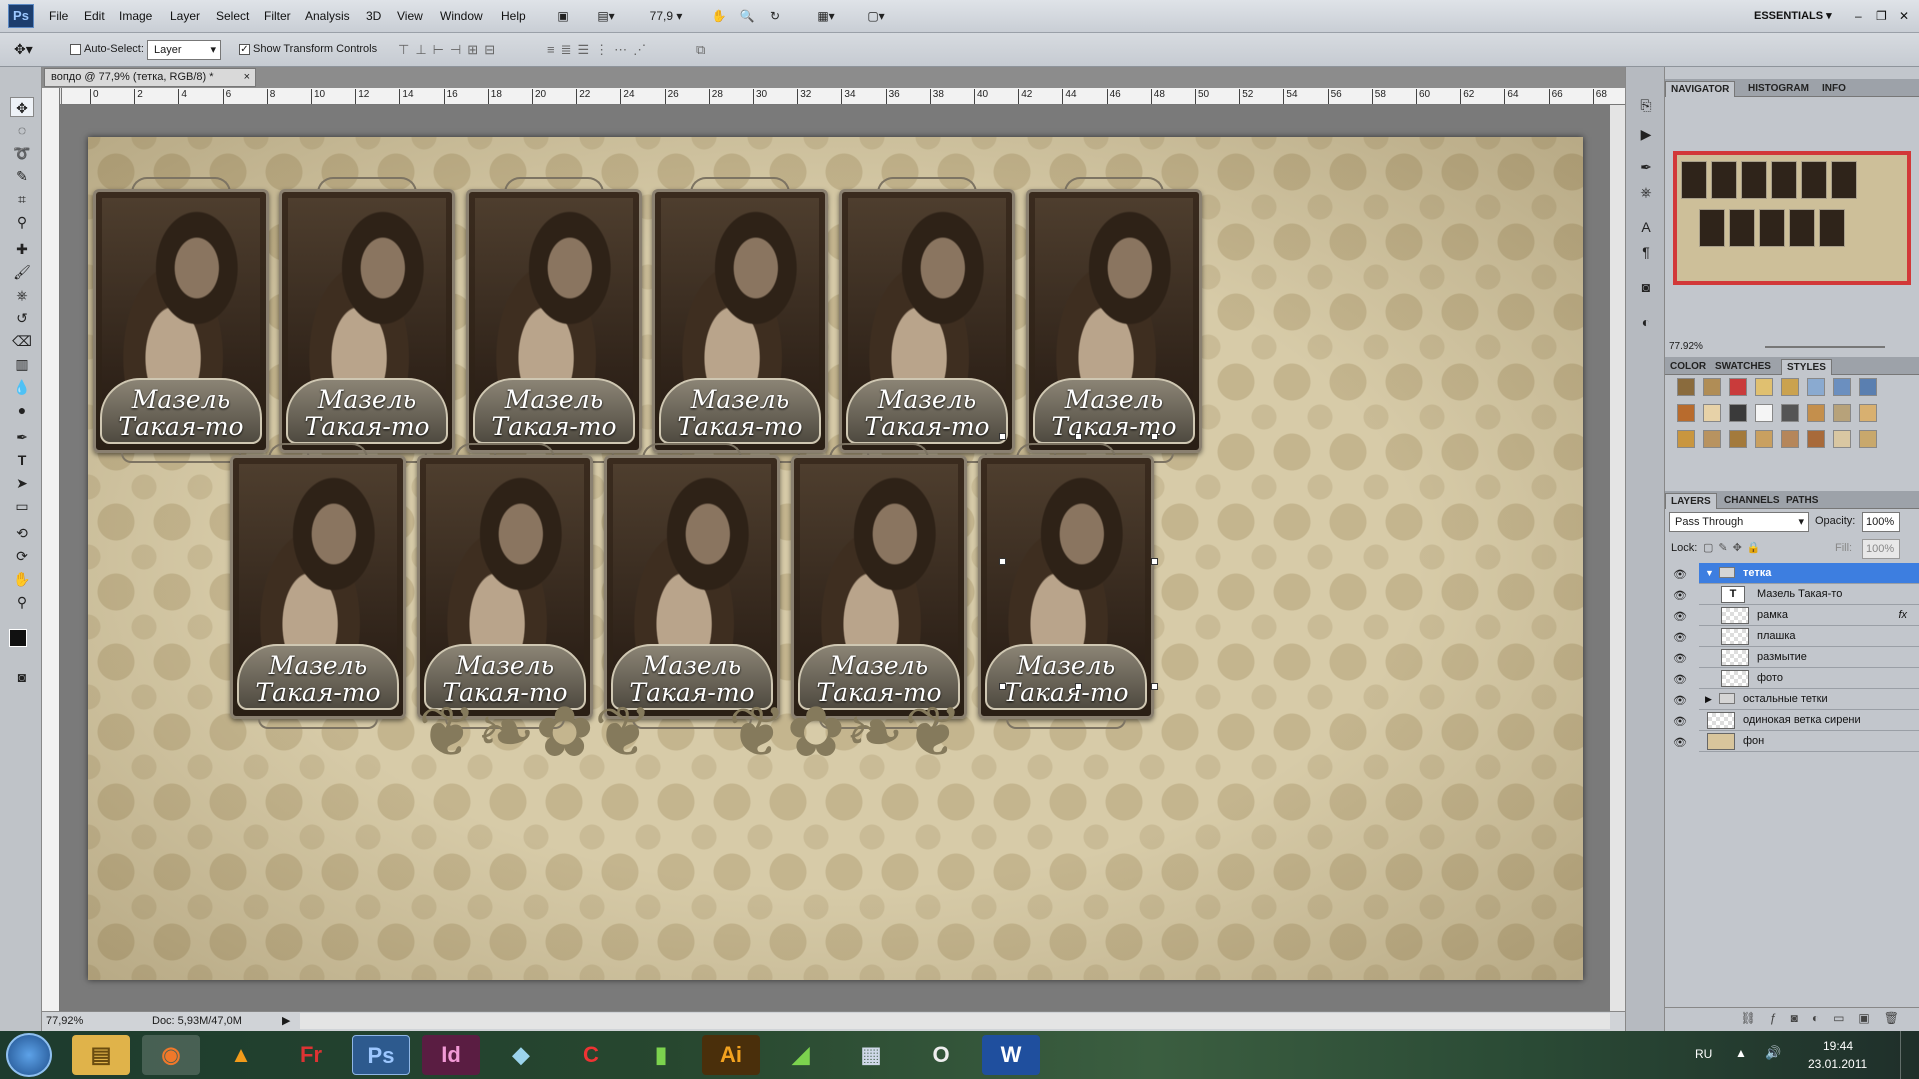  I want to click on hand-tool-icon: ✋, so click(719, 16).